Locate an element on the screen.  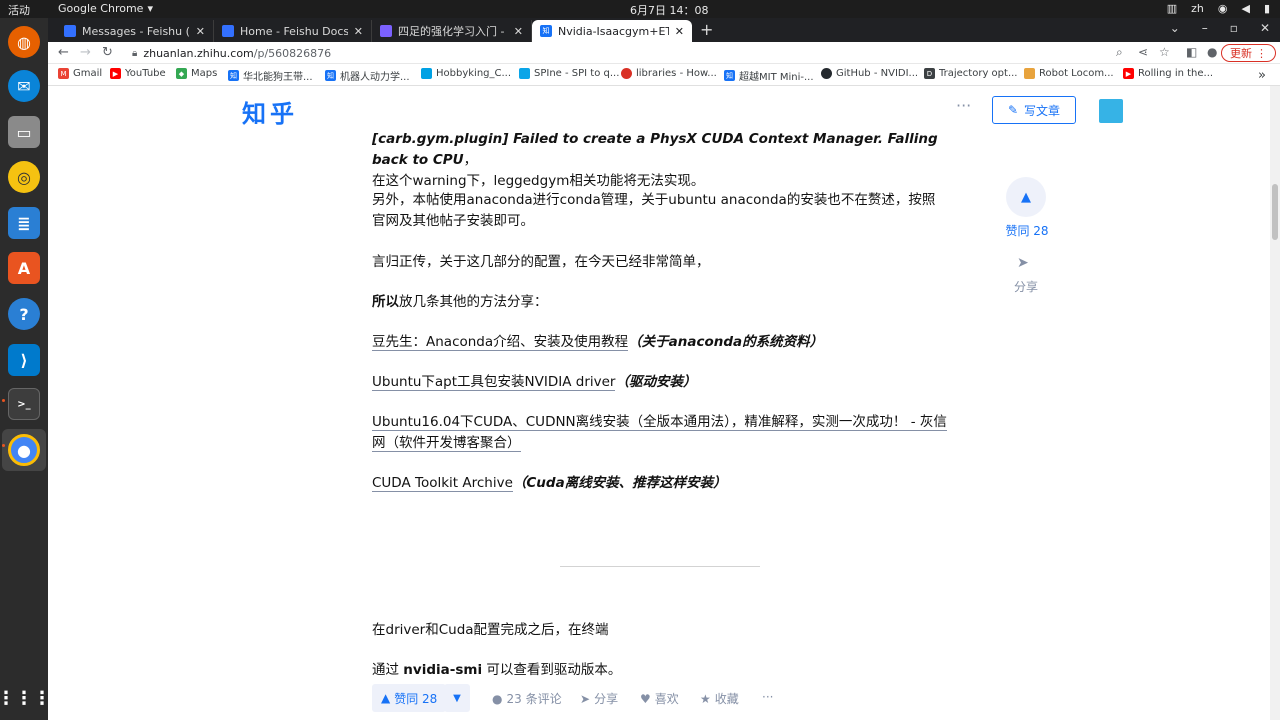
link-nvidia-driver: Ubuntu下apt工具包安装NVIDIA driver is located at coordinates (494, 382).